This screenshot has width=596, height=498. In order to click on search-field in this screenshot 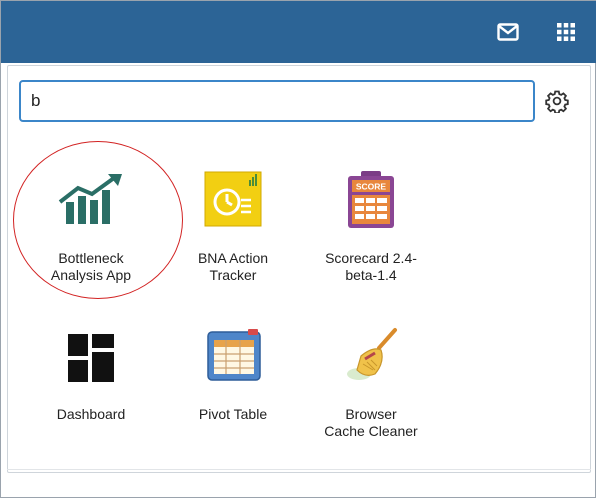, I will do `click(277, 101)`.